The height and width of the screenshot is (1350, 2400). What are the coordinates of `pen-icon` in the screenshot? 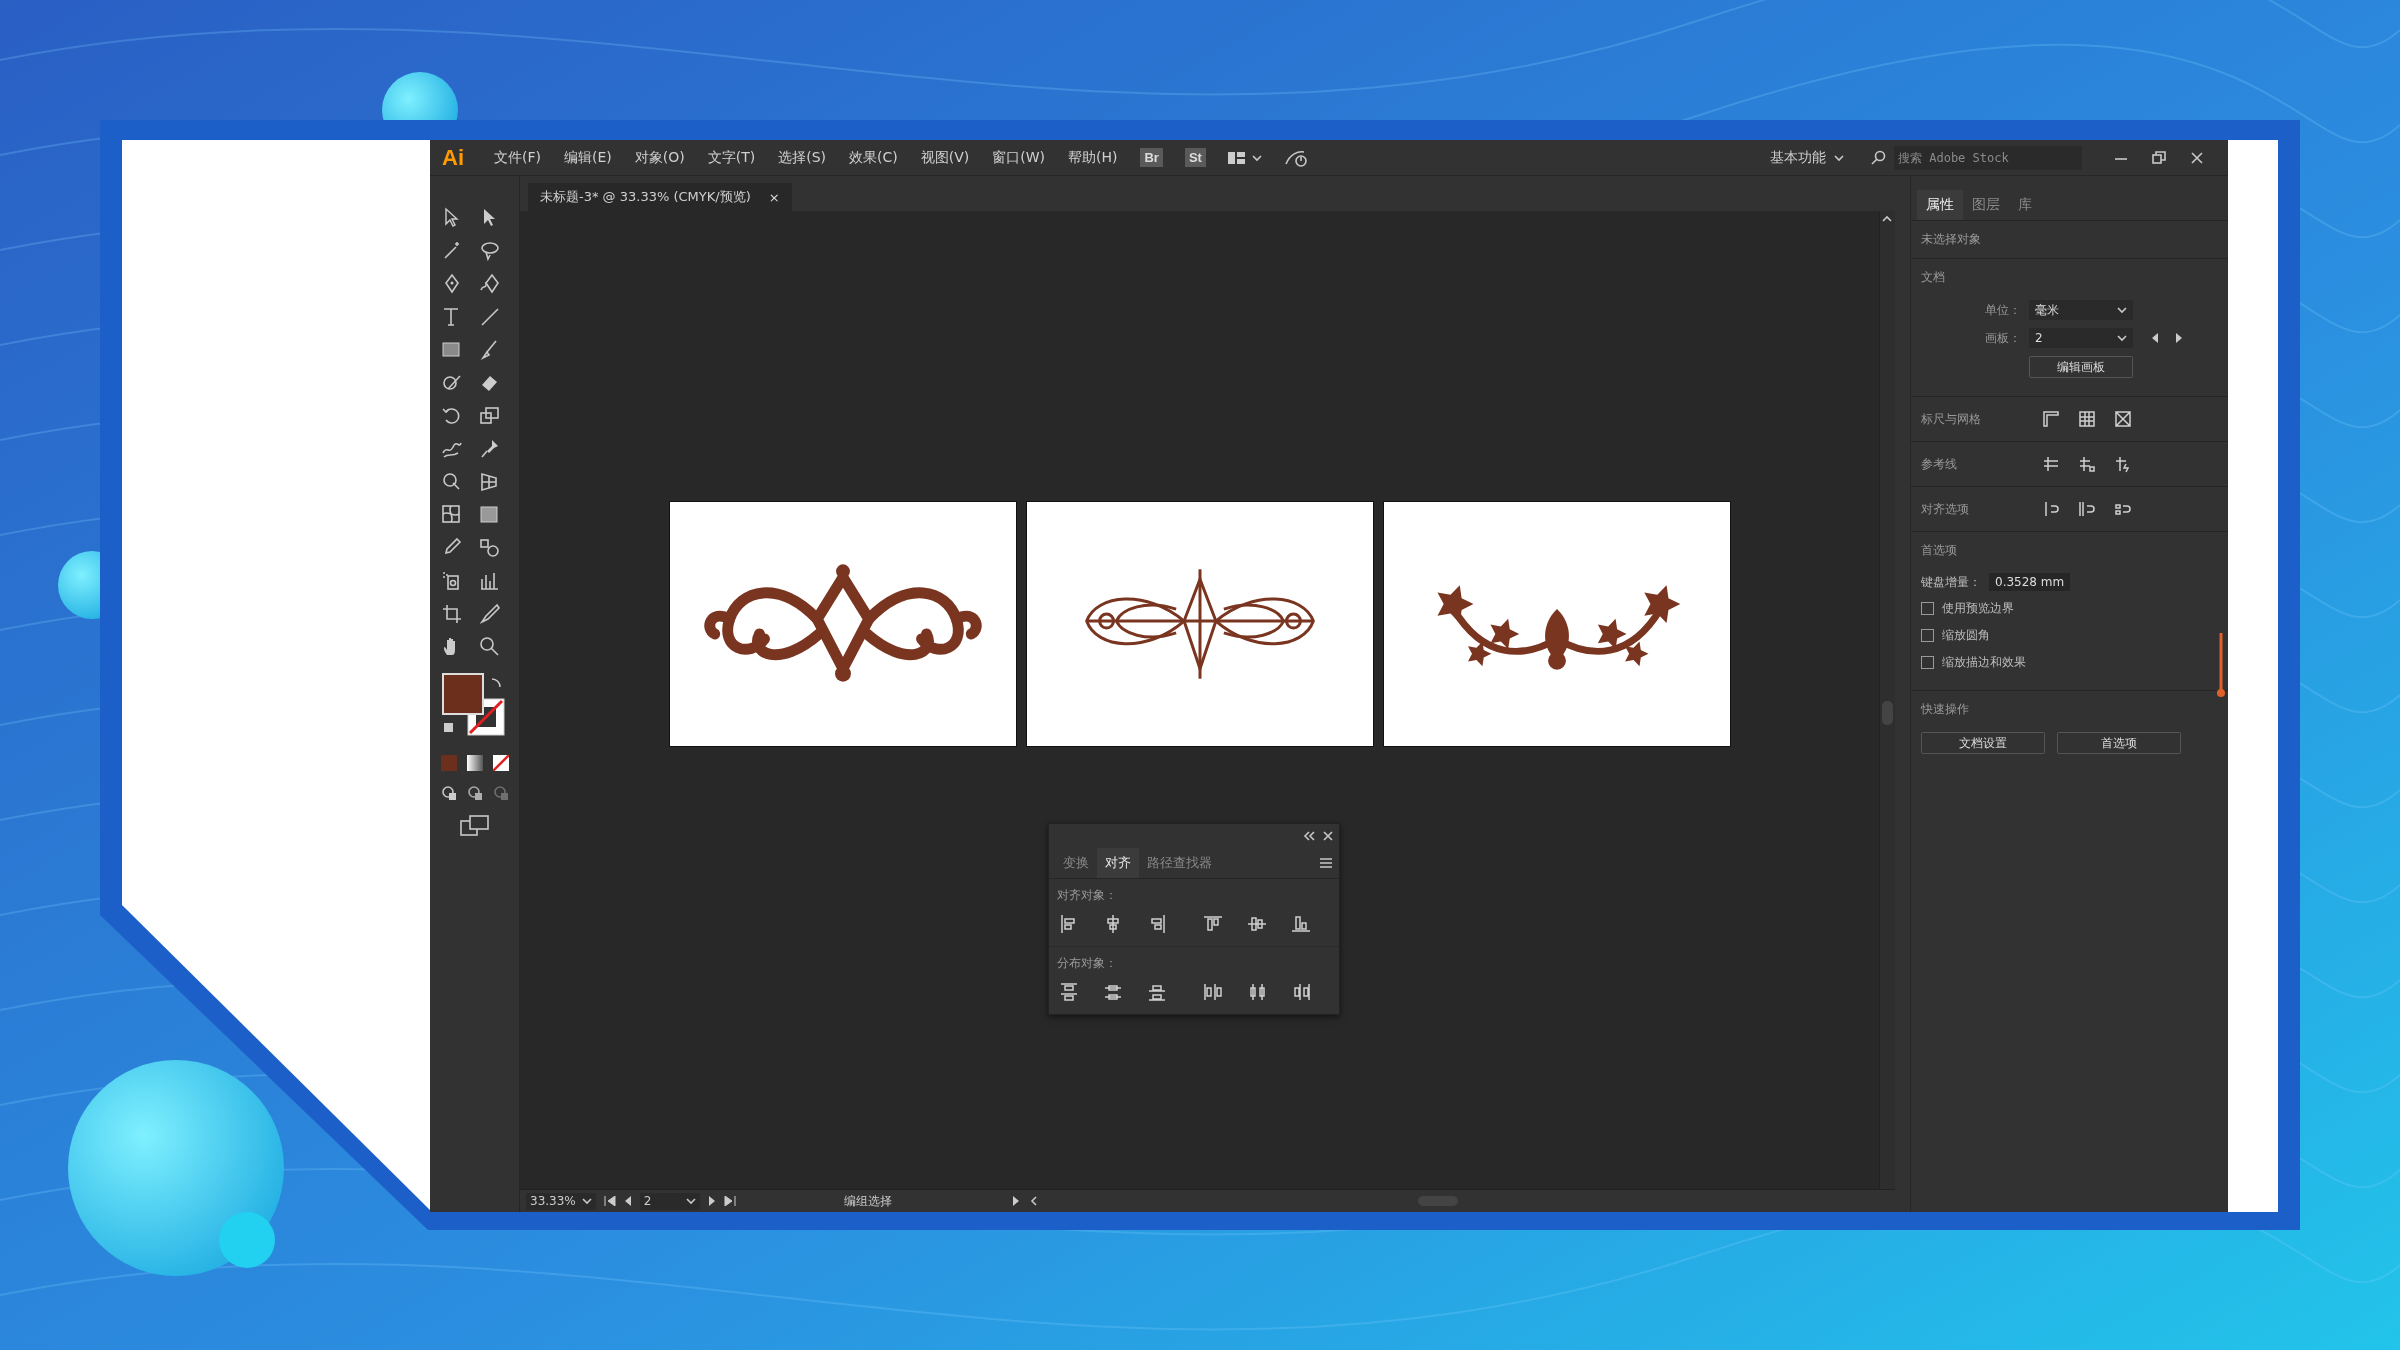 It's located at (489, 284).